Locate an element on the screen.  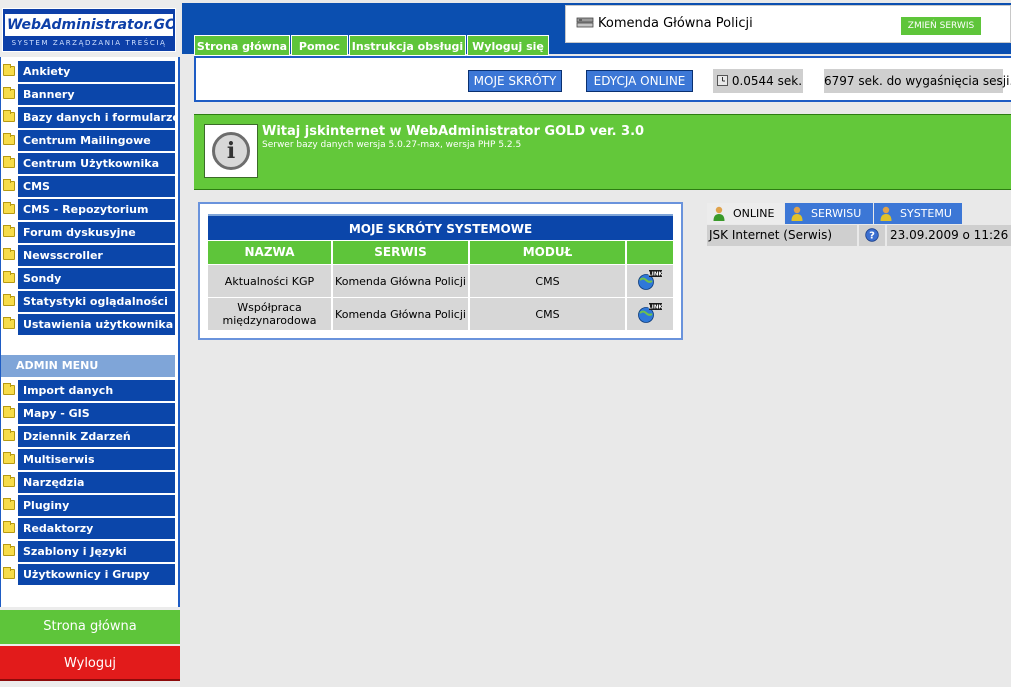
sidebar-item-newsscroller: Newsscroller is located at coordinates (88, 255).